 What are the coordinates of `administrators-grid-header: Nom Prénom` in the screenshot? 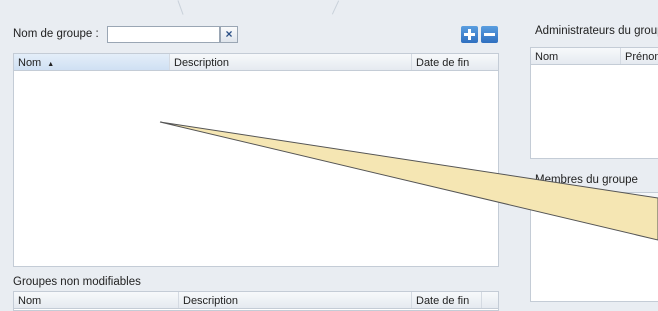 It's located at (594, 56).